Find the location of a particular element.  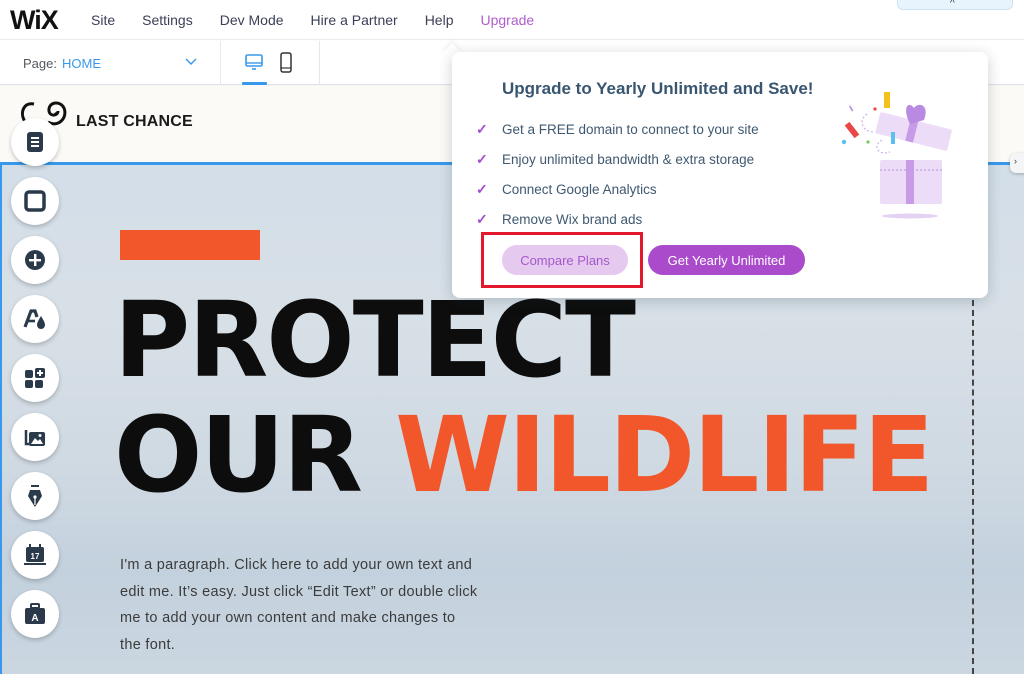

media-button is located at coordinates (35, 437).